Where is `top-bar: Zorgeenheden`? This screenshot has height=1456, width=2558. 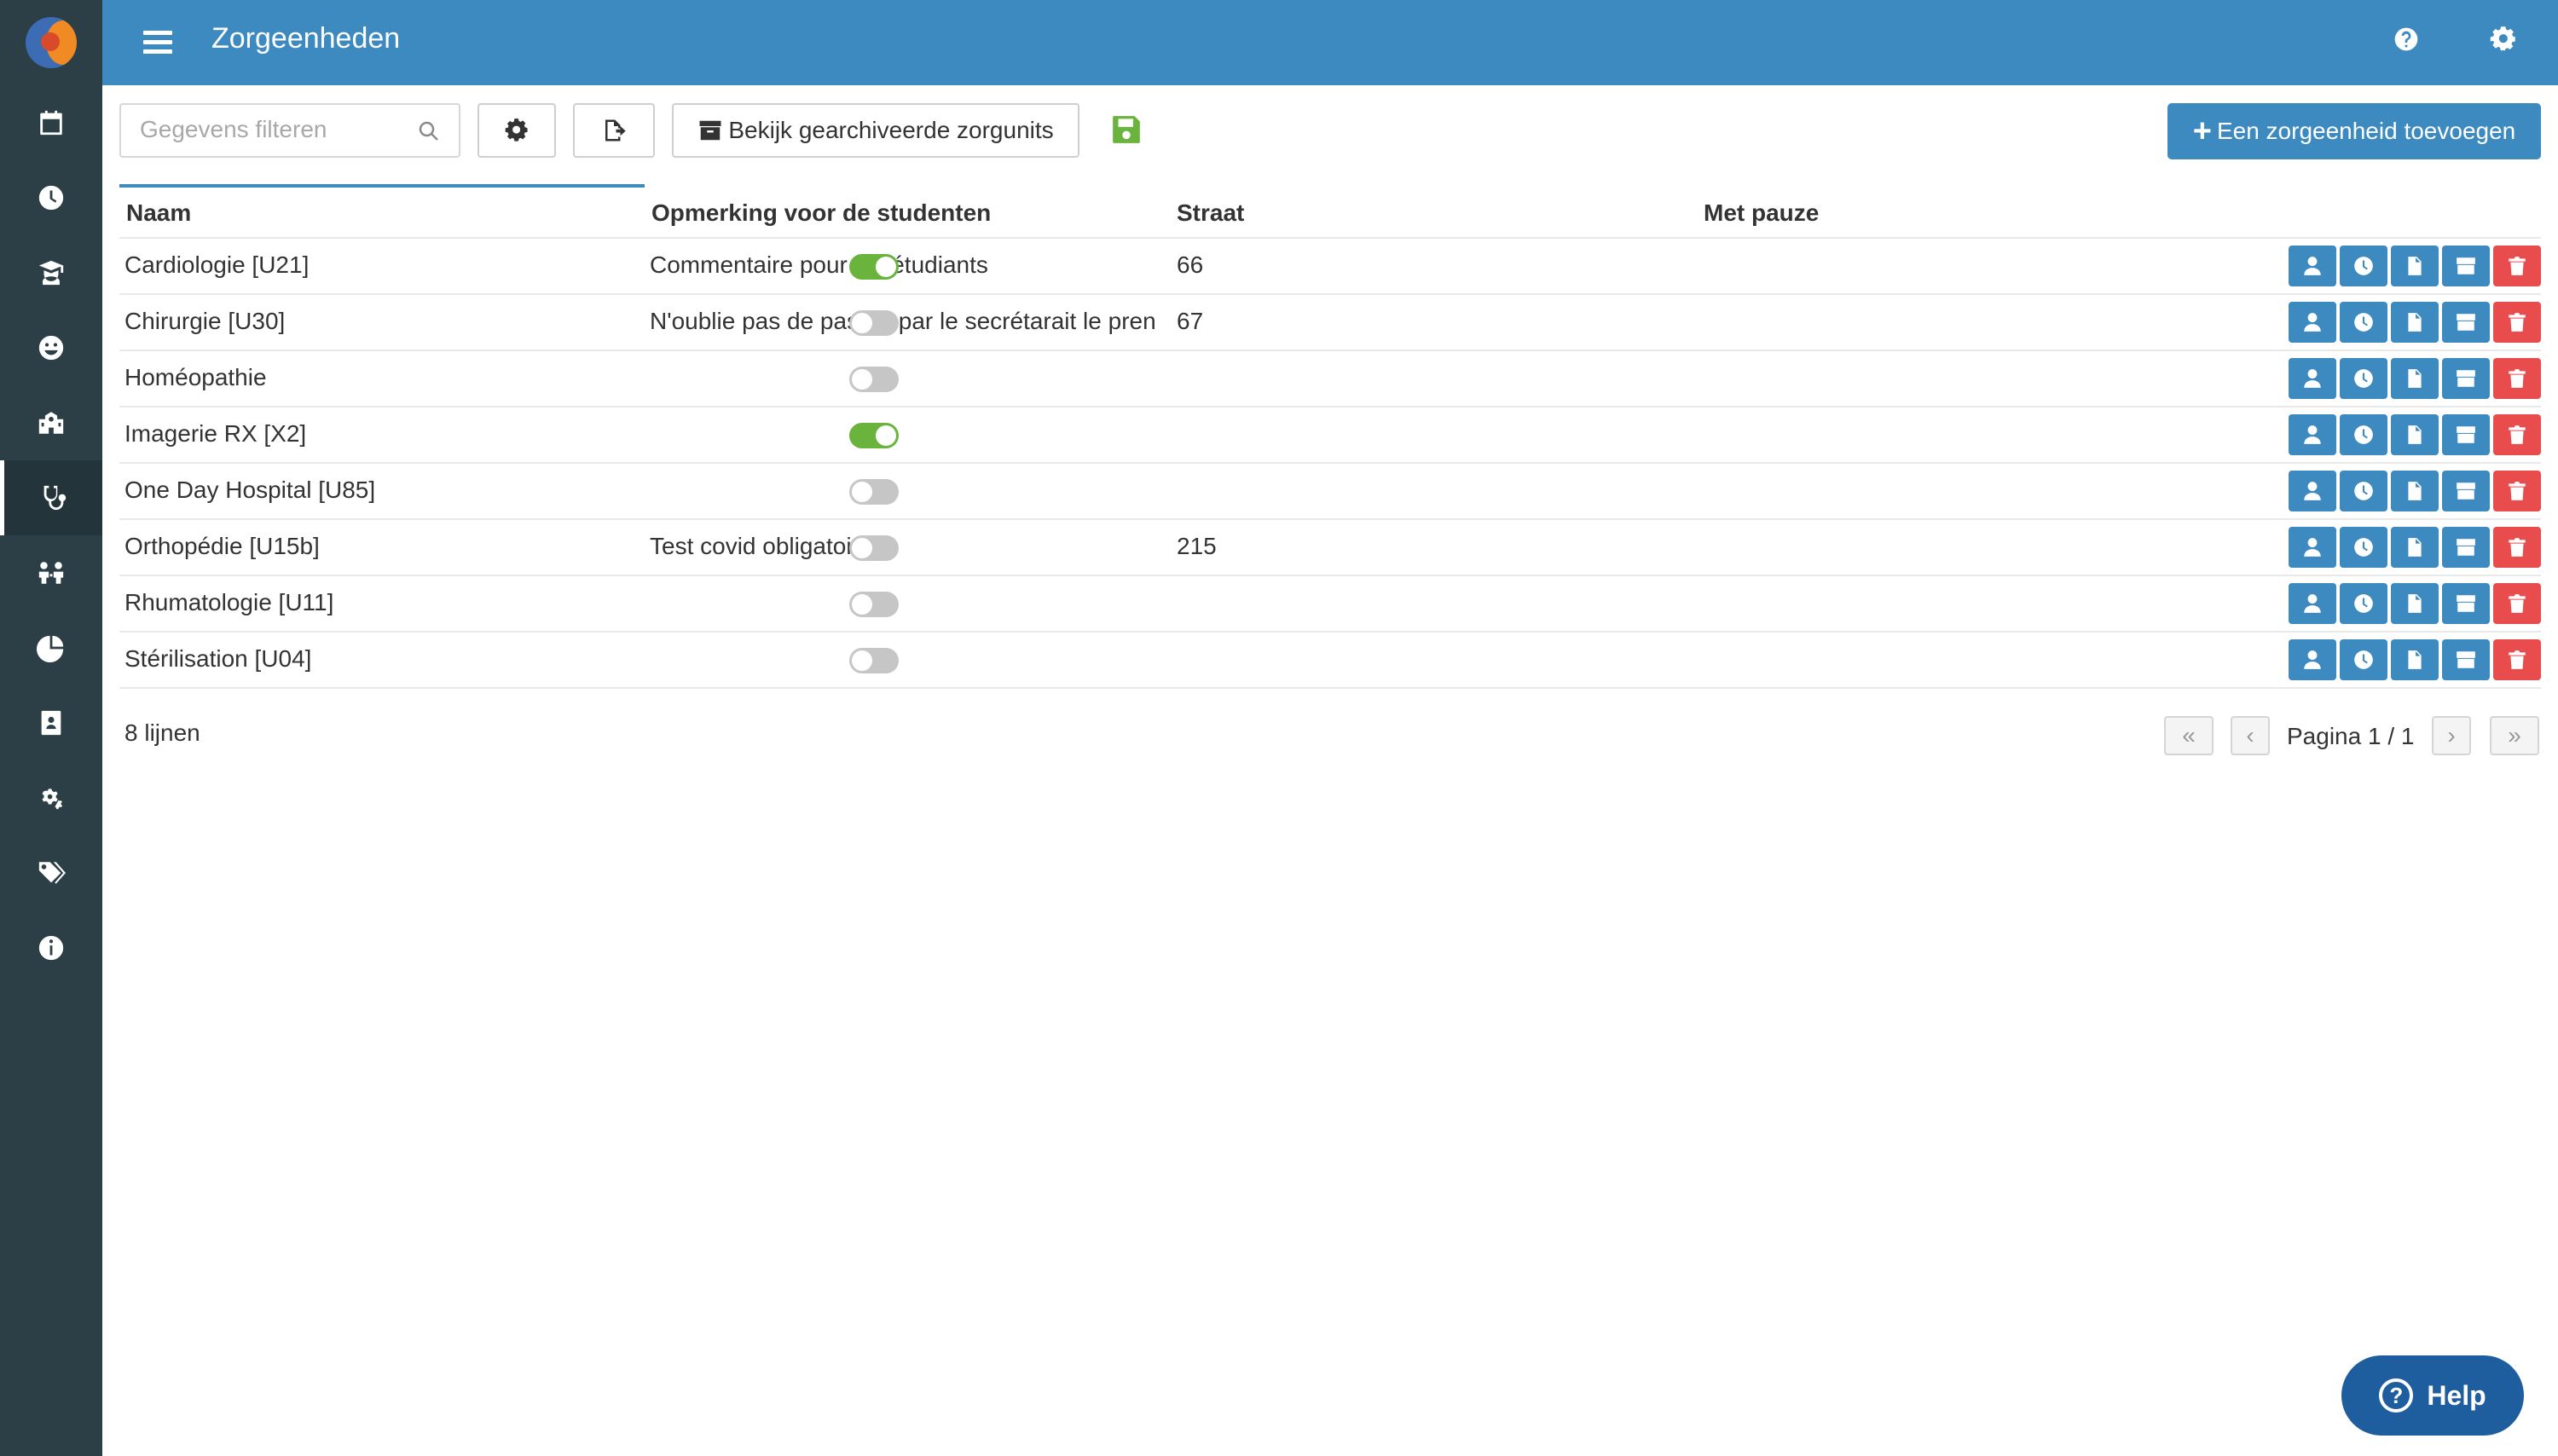
top-bar: Zorgeenheden is located at coordinates (1330, 42).